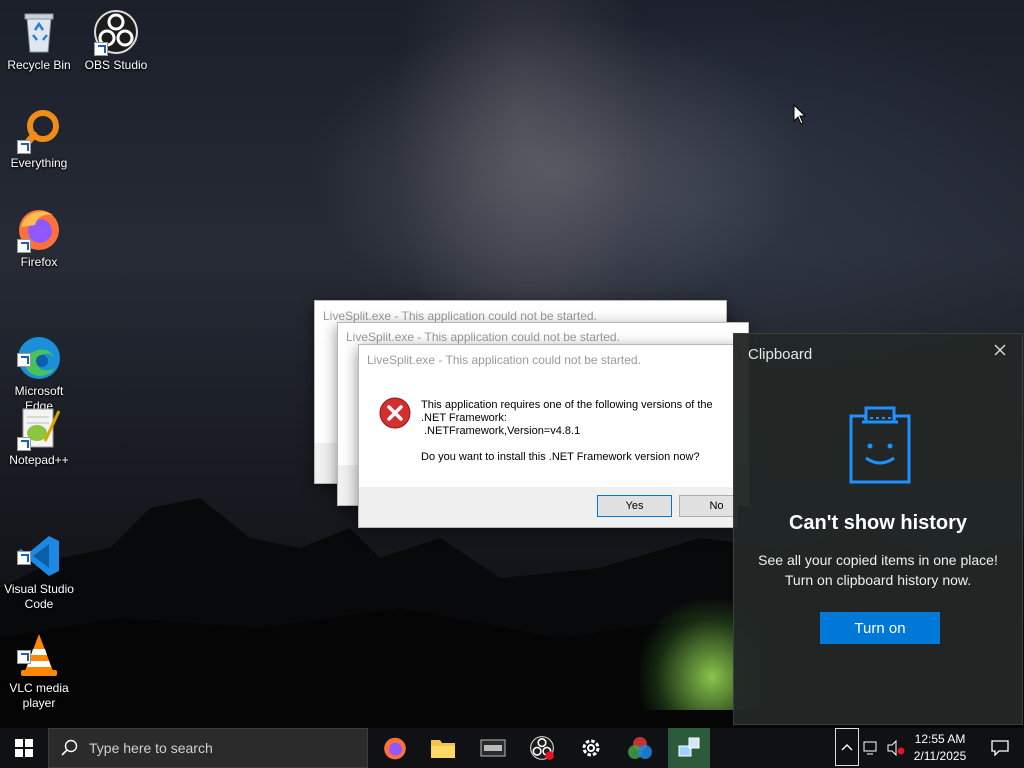 The width and height of the screenshot is (1024, 768). I want to click on terminal-icon, so click(493, 748).